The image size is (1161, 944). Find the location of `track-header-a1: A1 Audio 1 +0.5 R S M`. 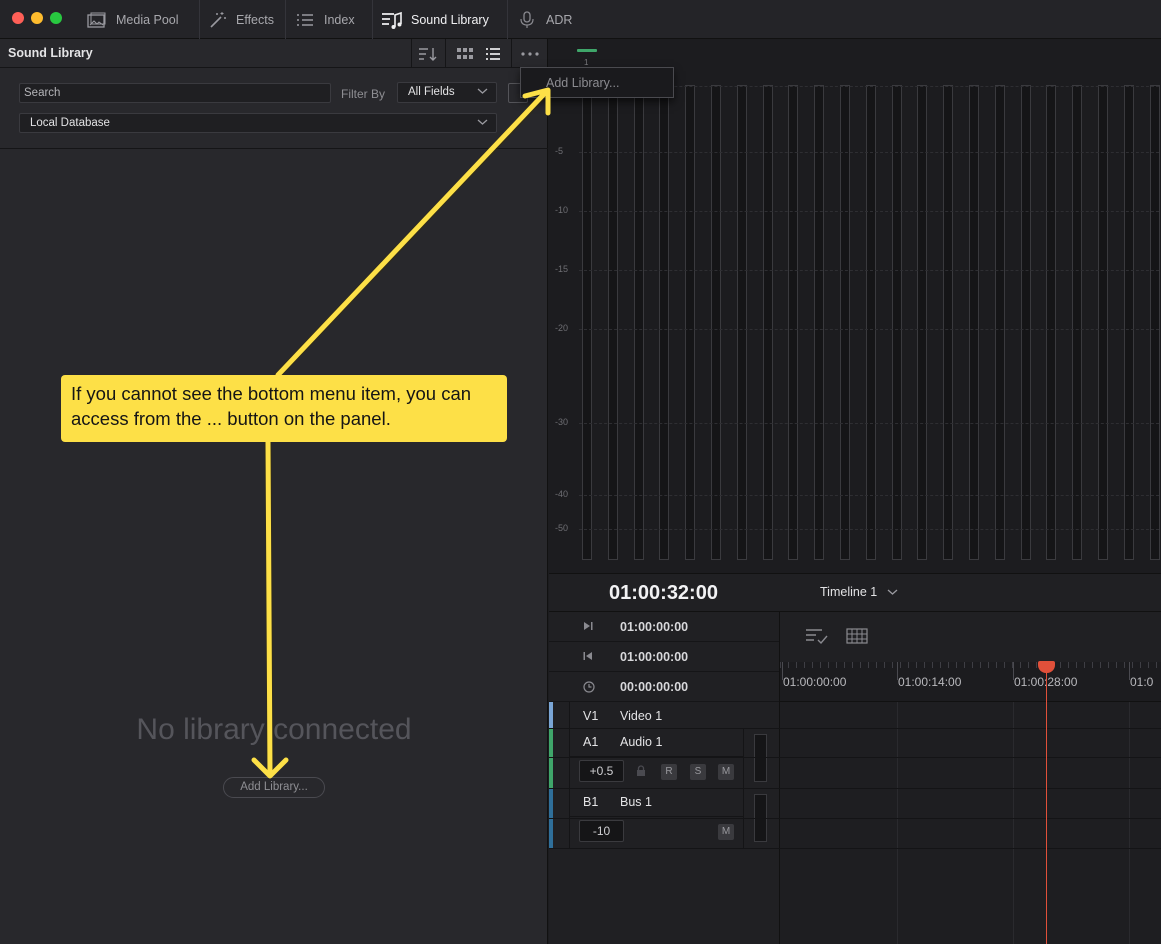

track-header-a1: A1 Audio 1 +0.5 R S M is located at coordinates (664, 758).